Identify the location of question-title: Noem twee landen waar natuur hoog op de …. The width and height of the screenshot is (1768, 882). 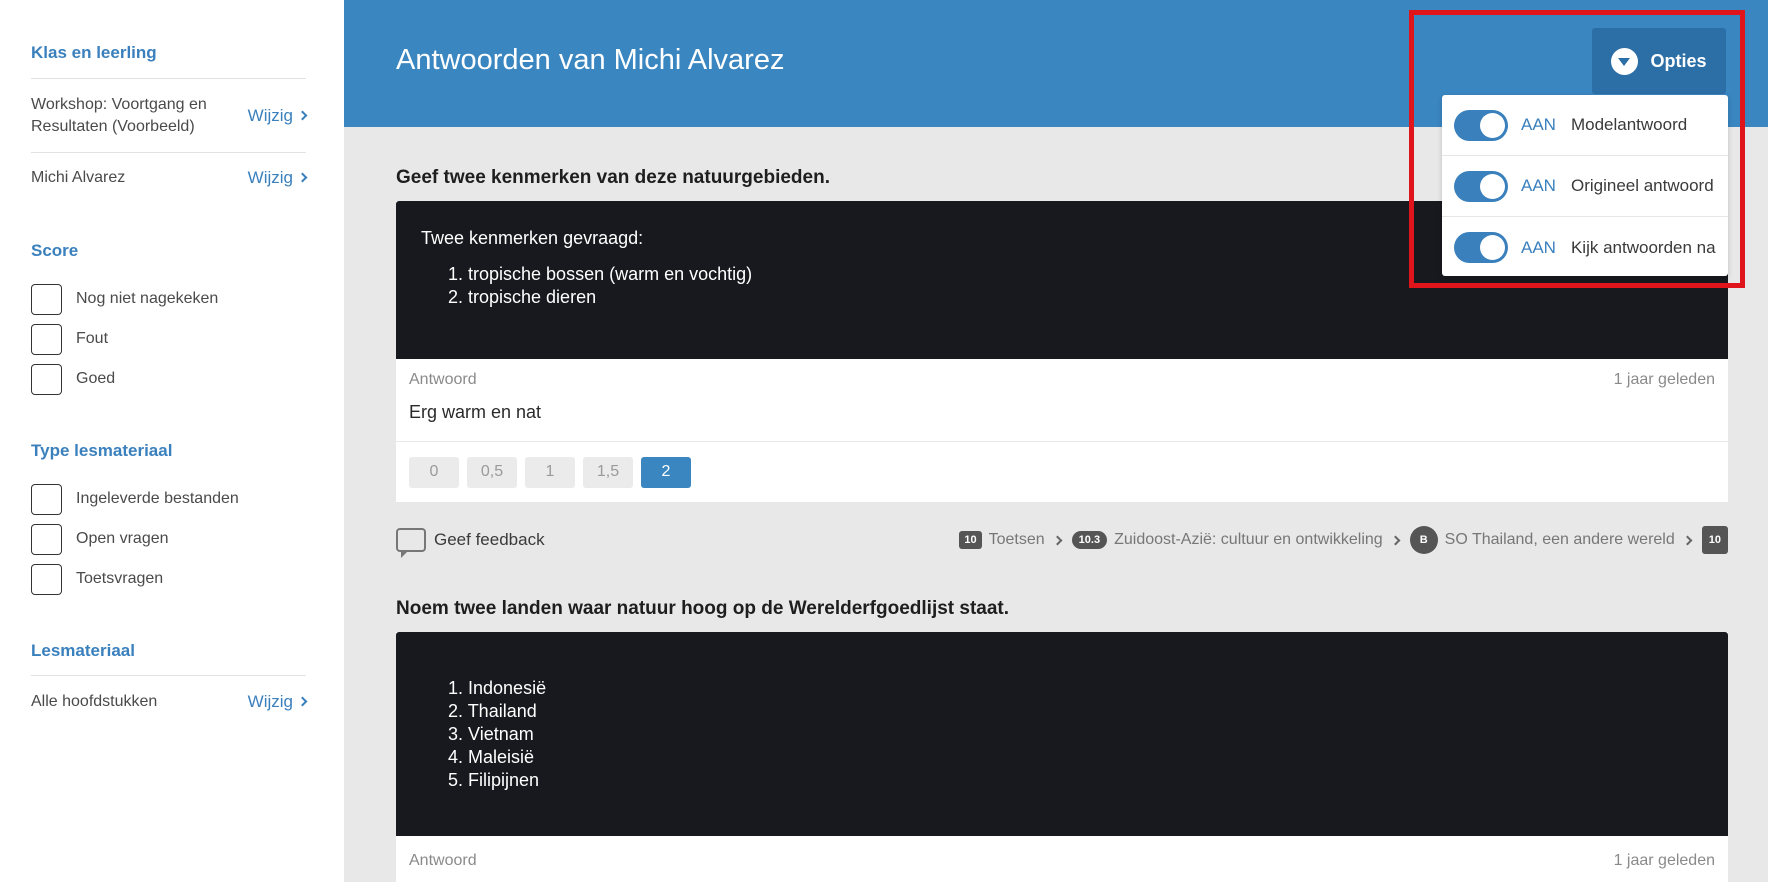
(703, 608).